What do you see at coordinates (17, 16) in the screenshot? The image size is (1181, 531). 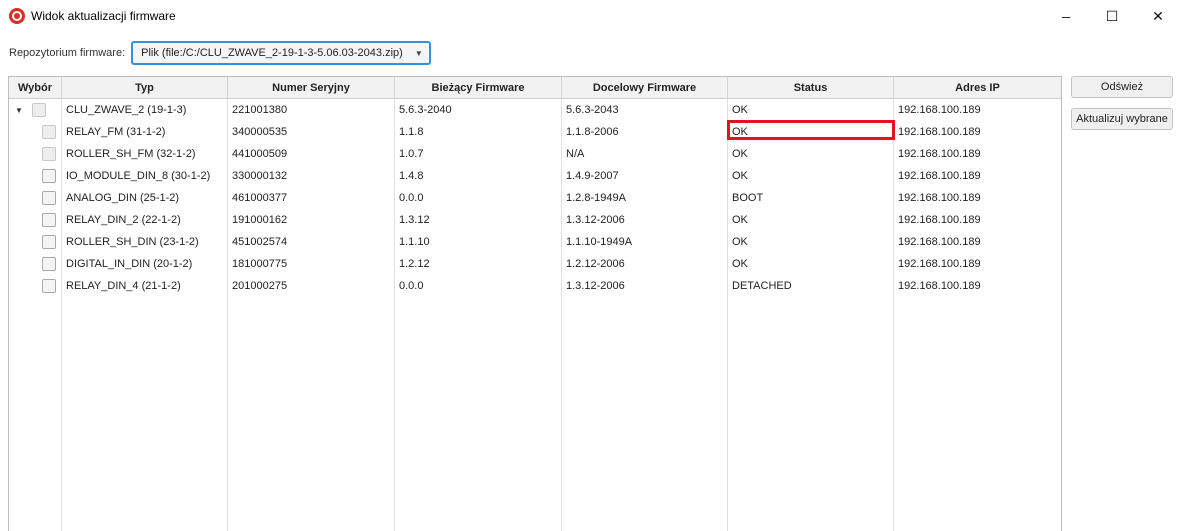 I see `app-logo-icon` at bounding box center [17, 16].